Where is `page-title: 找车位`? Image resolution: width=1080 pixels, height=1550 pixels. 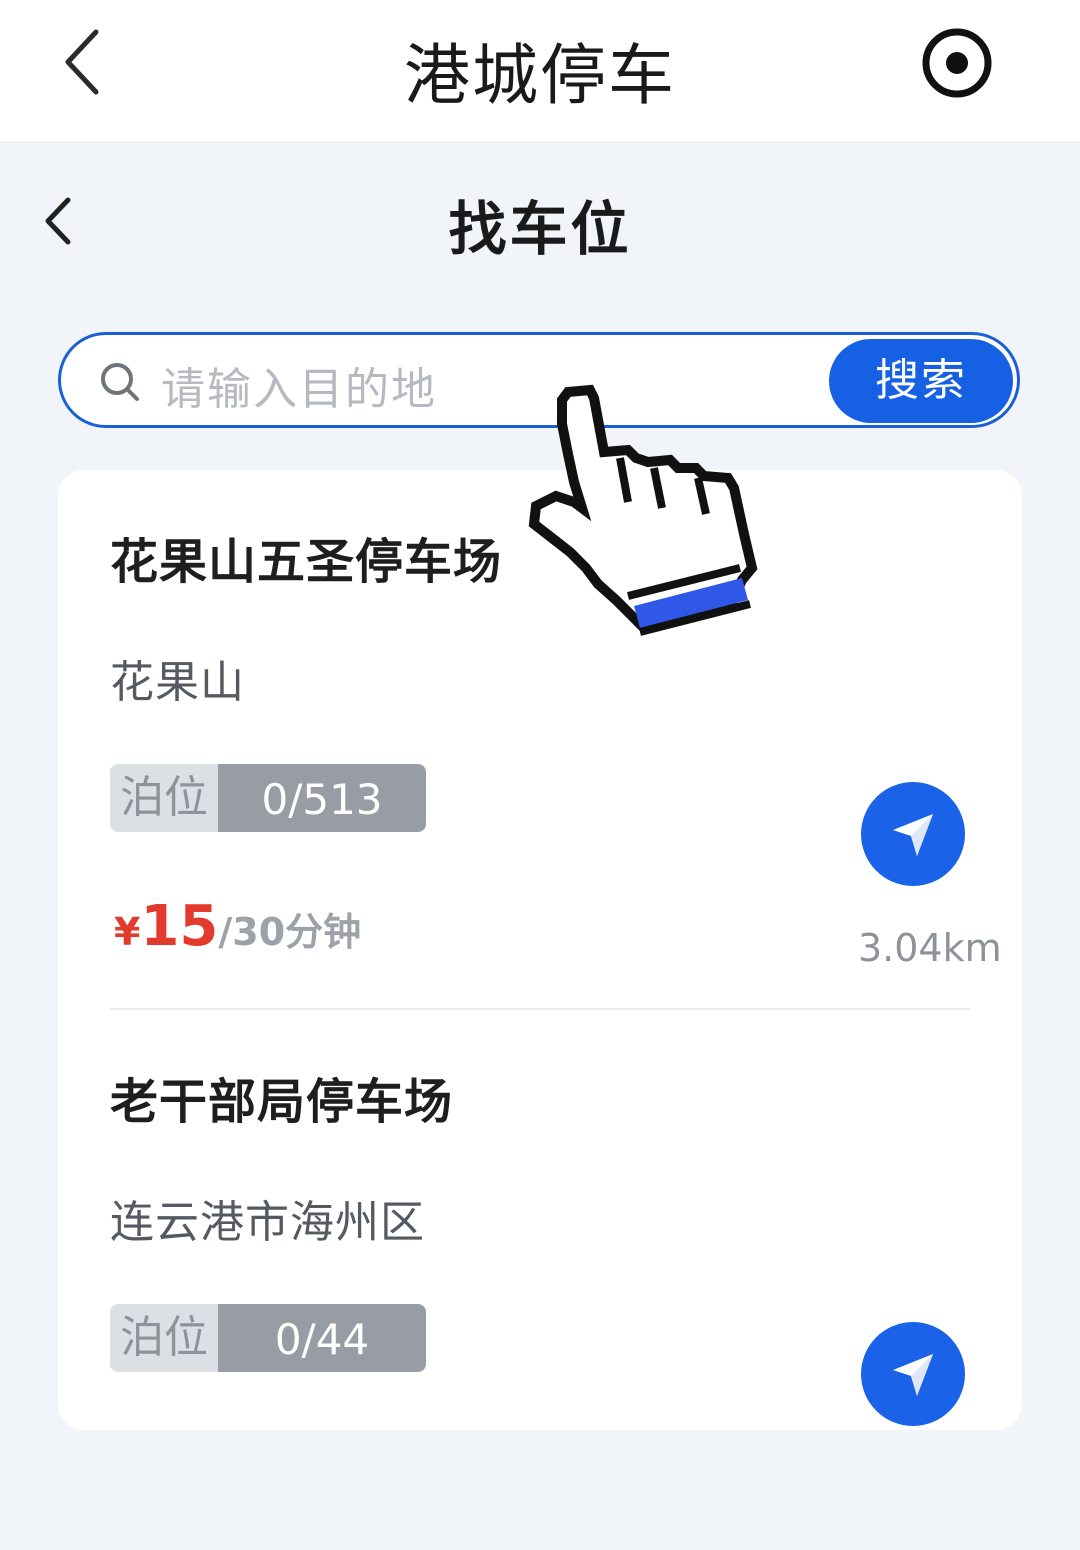 page-title: 找车位 is located at coordinates (540, 229).